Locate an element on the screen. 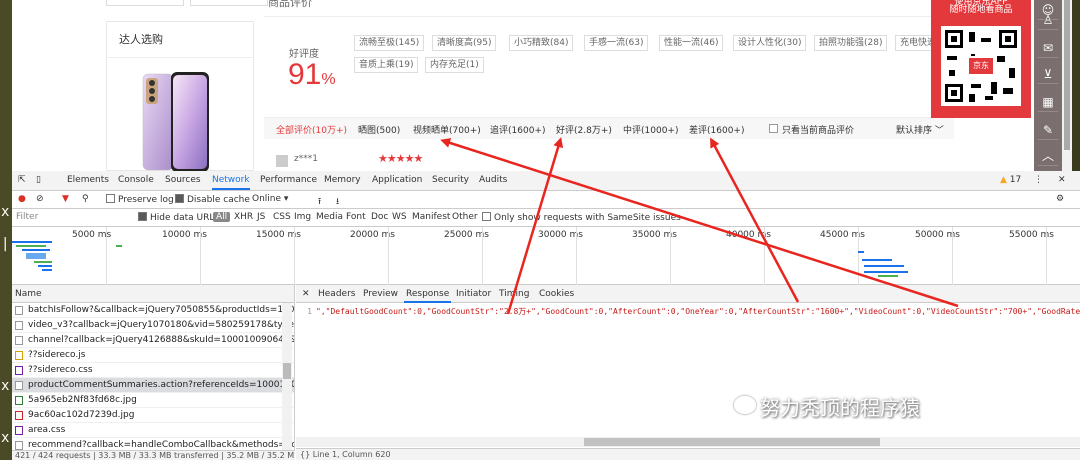 The image size is (1080, 460). disable-cache-toggle: Disable cache is located at coordinates (212, 199).